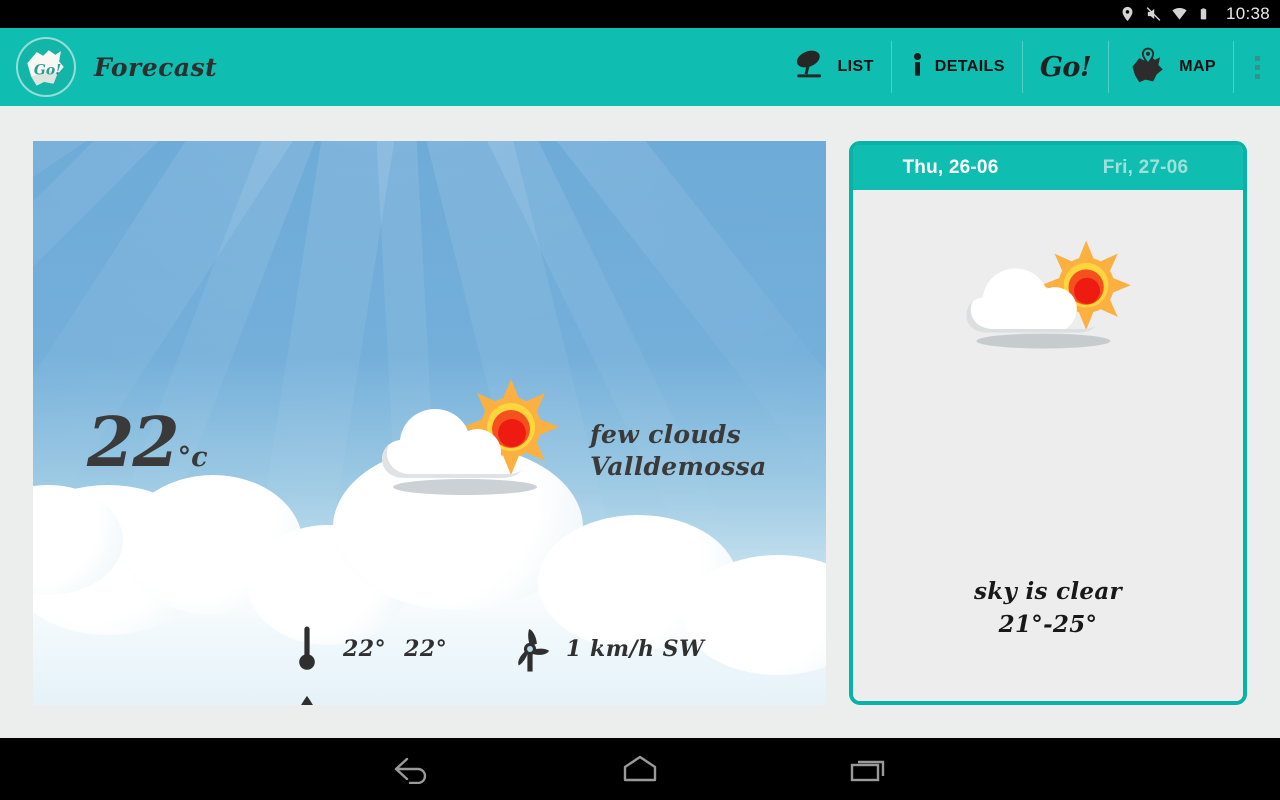  Describe the element at coordinates (950, 167) in the screenshot. I see `forecast-tab-thu: Thu, 26-06` at that location.